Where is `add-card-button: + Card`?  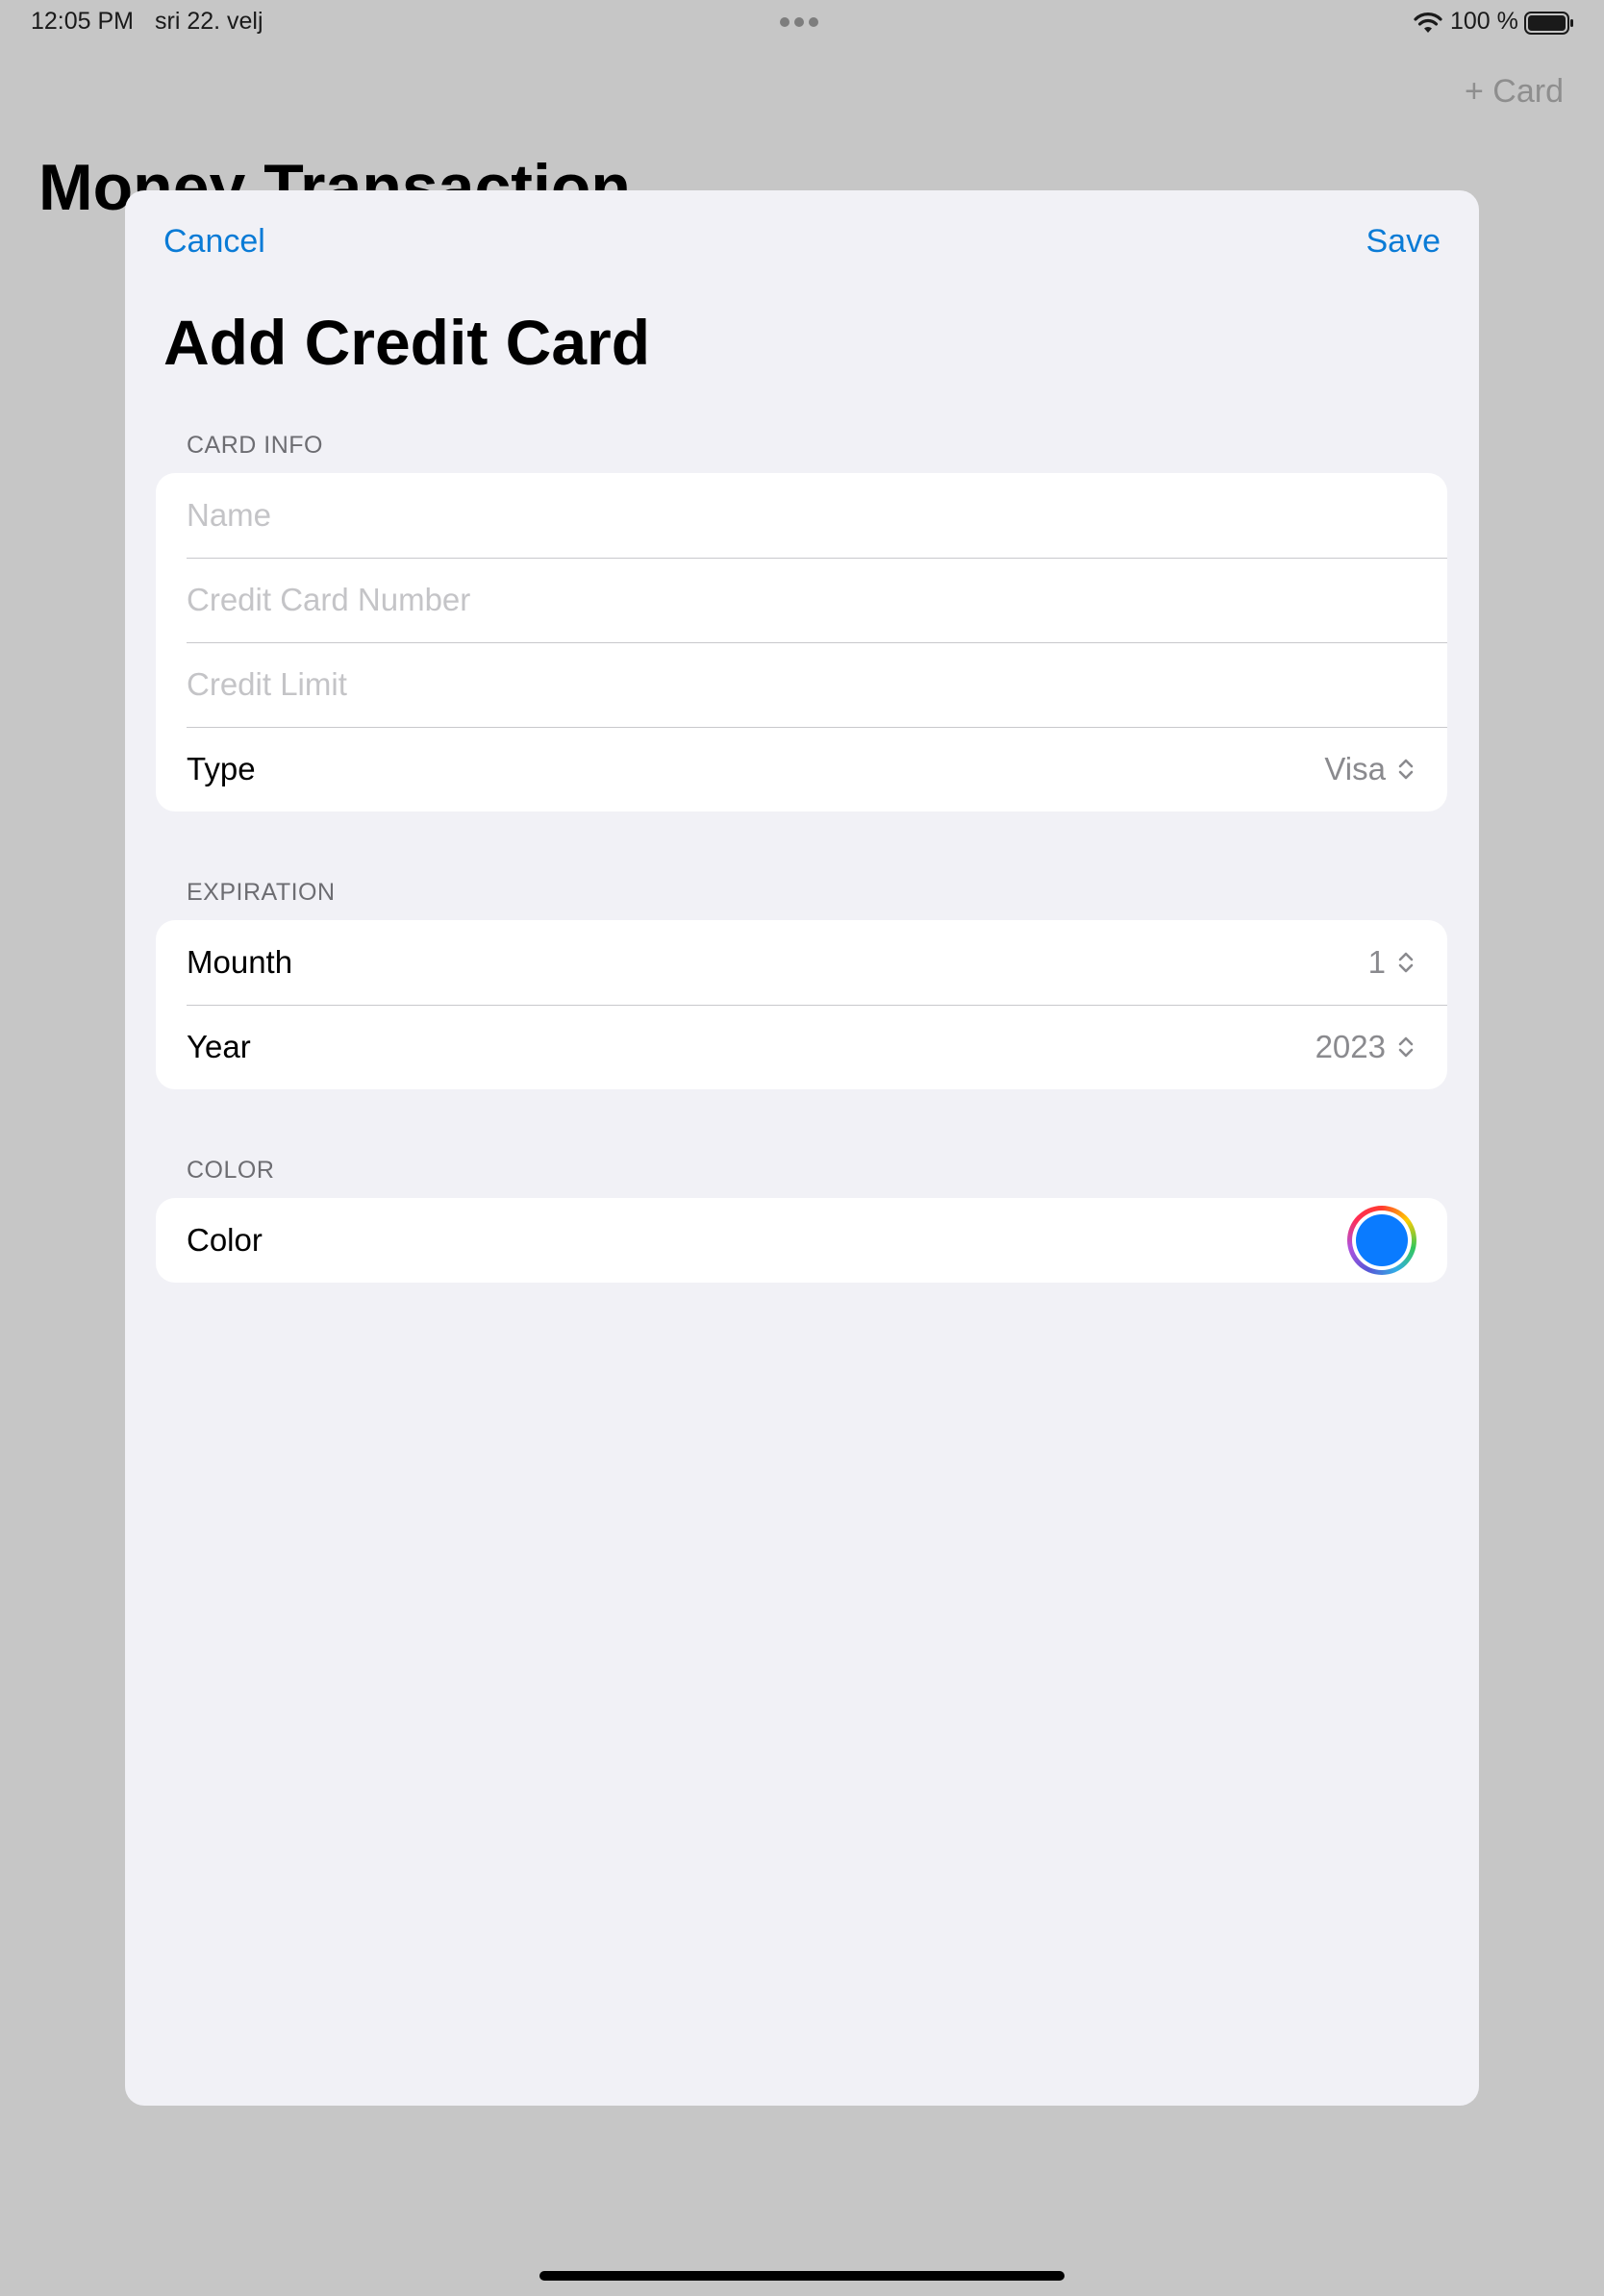
add-card-button: + Card is located at coordinates (1514, 91).